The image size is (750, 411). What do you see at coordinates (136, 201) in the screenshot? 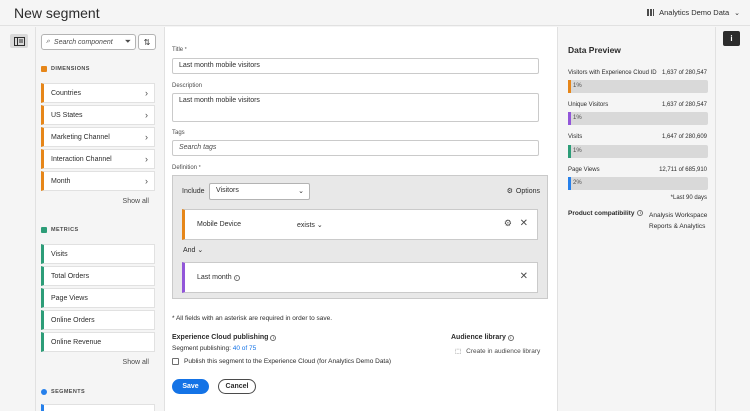
I see `dimensions-show-all: Show all` at bounding box center [136, 201].